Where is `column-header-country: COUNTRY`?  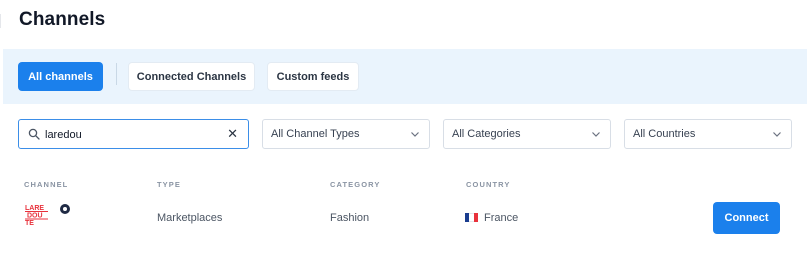
column-header-country: COUNTRY is located at coordinates (488, 184).